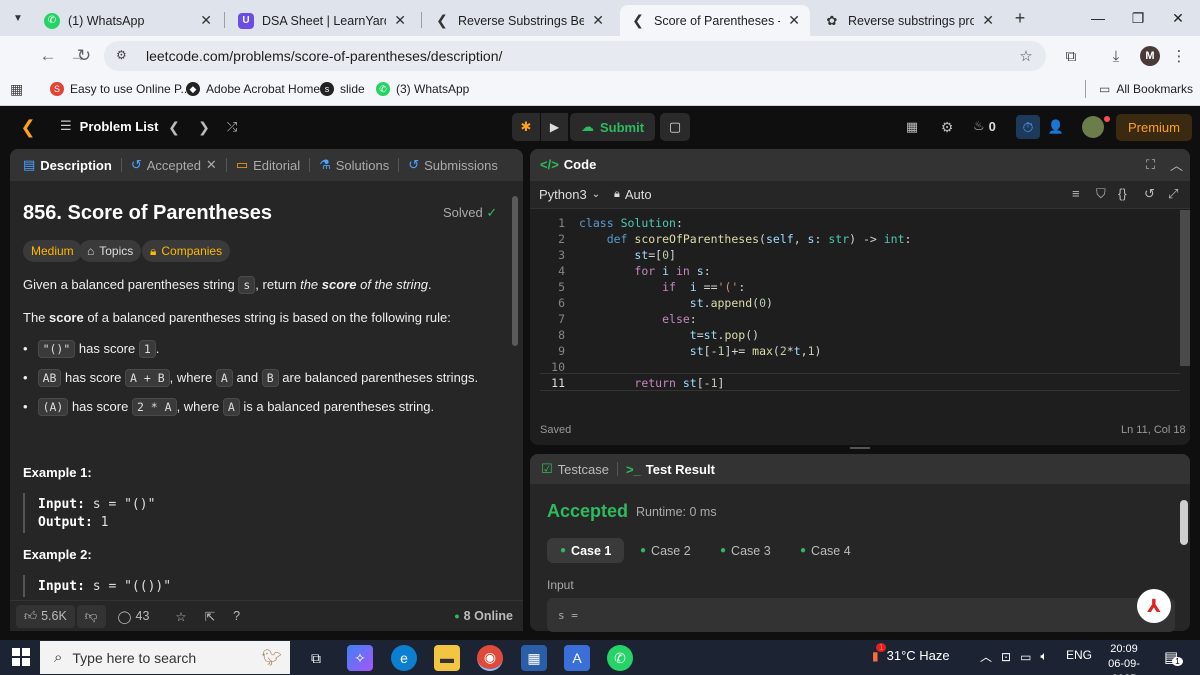 The image size is (1200, 675). I want to click on format-icon: ≡, so click(1076, 193).